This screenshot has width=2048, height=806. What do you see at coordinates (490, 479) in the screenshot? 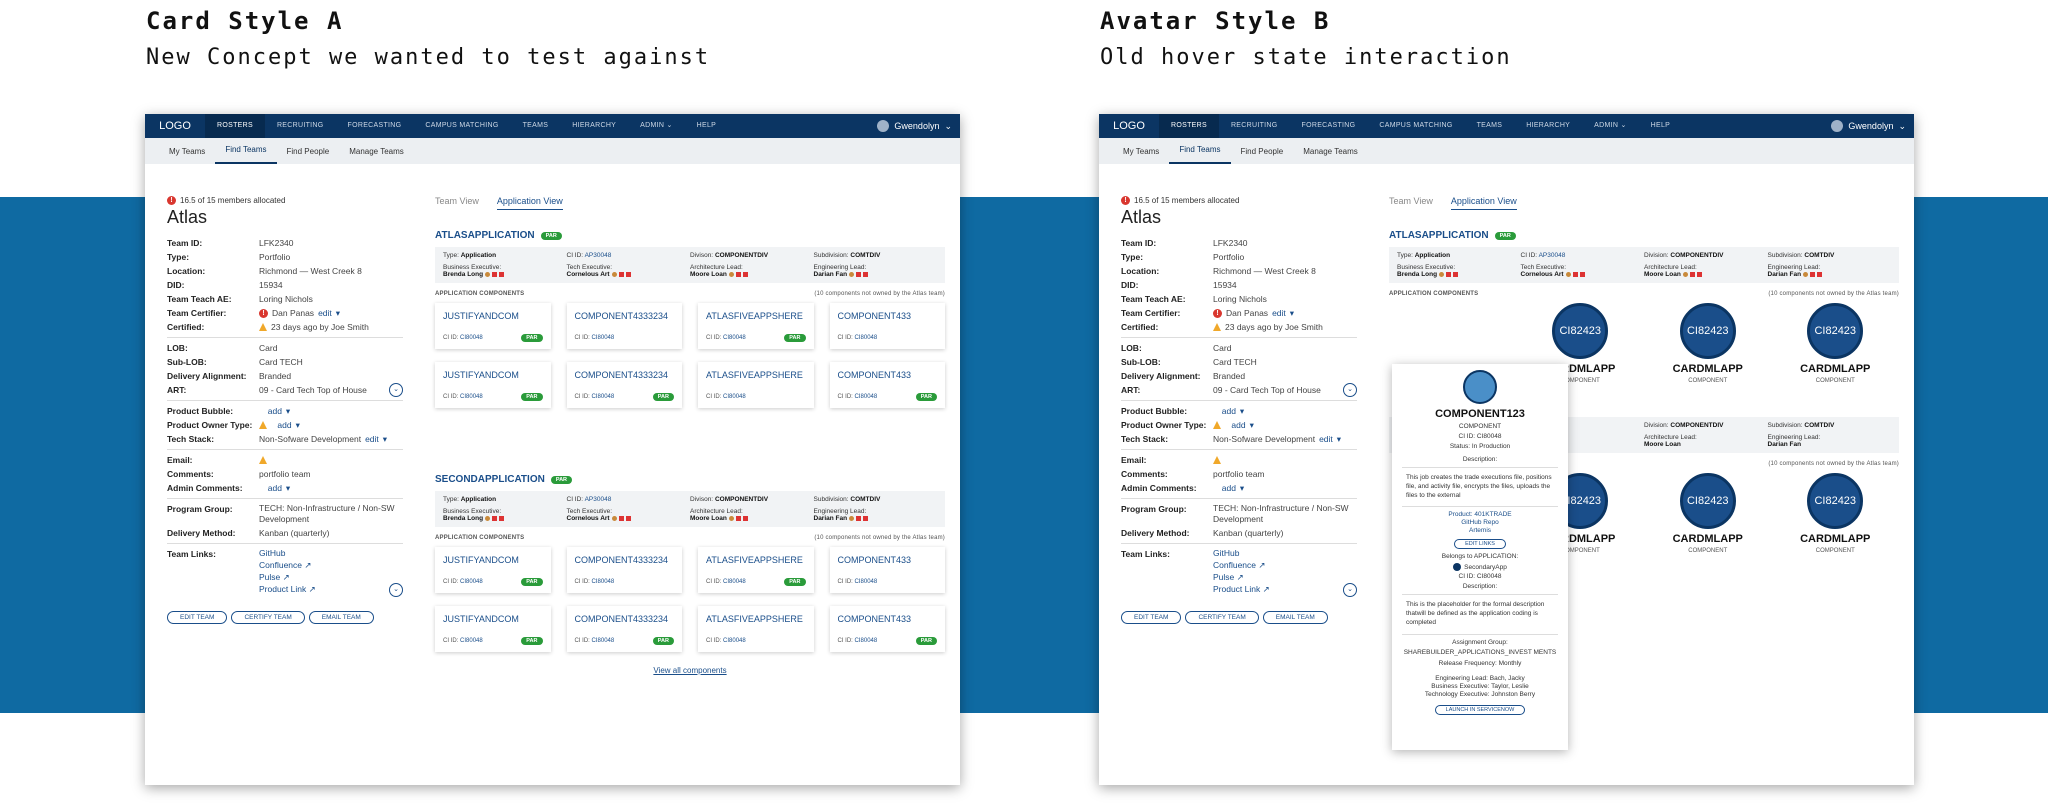
I see `application-name: SECONDAPPLICATION` at bounding box center [490, 479].